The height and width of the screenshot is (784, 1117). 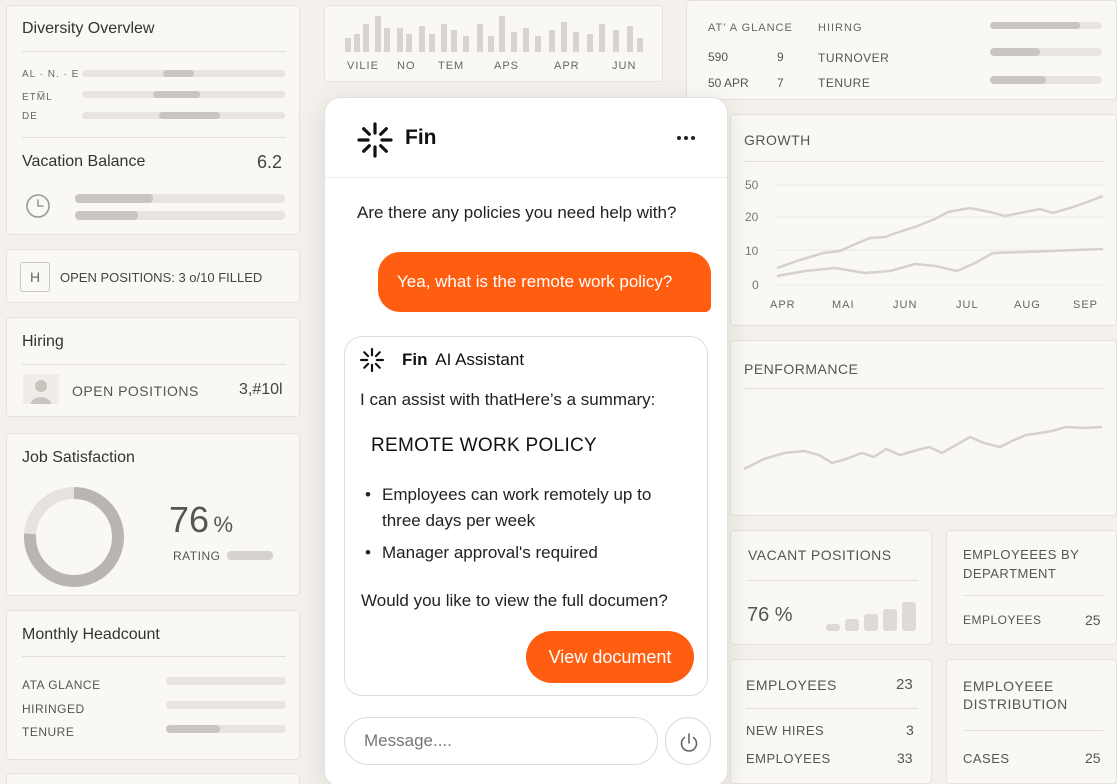 What do you see at coordinates (831, 587) in the screenshot?
I see `vacant-positions-card: VACANT POSITIONS 76 %` at bounding box center [831, 587].